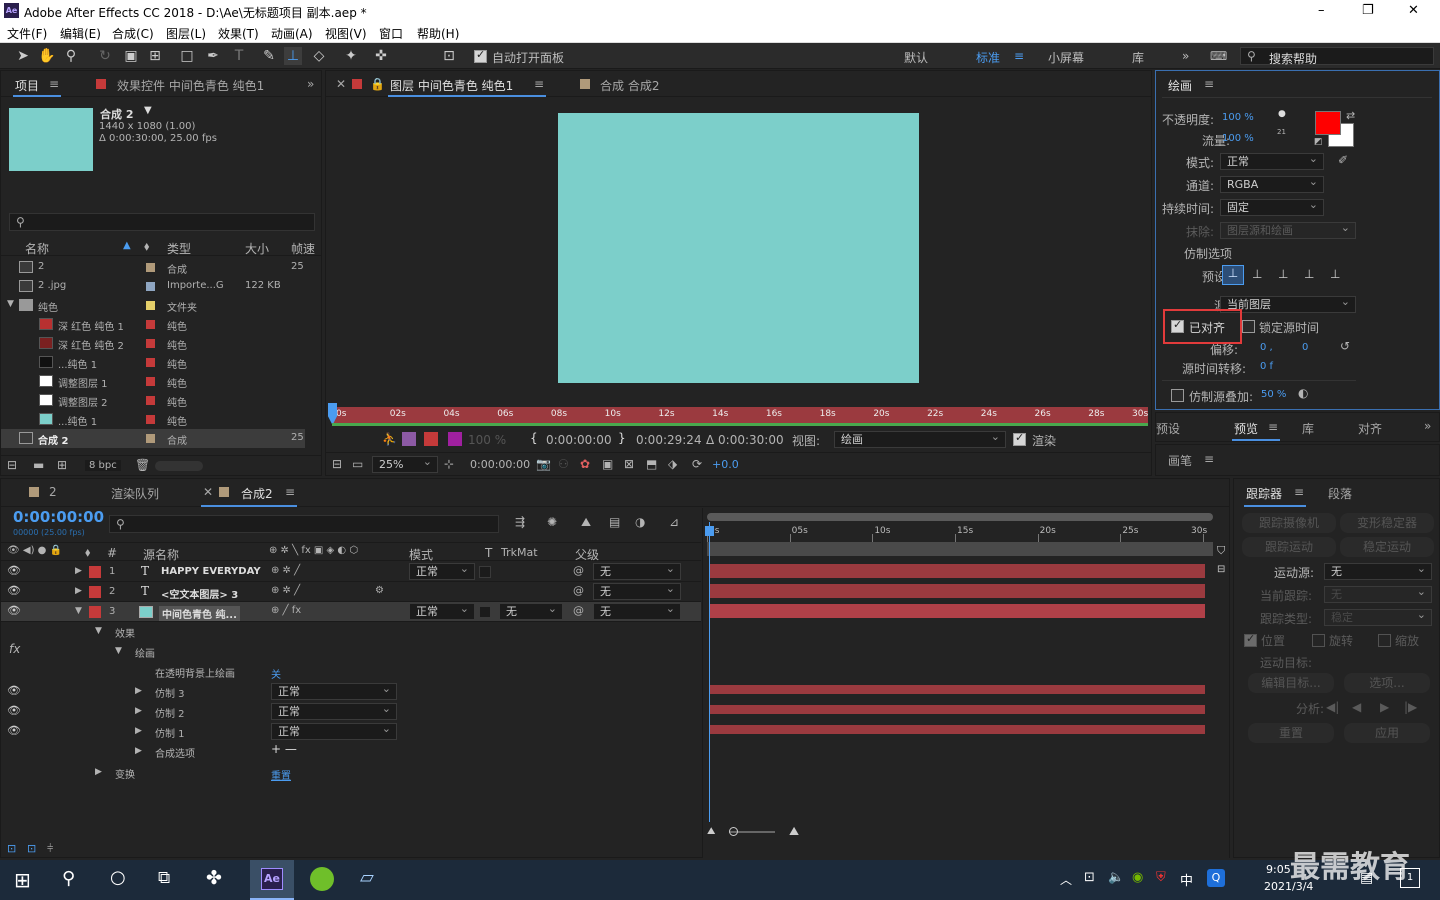 The width and height of the screenshot is (1440, 900). I want to click on work-area-bar, so click(960, 549).